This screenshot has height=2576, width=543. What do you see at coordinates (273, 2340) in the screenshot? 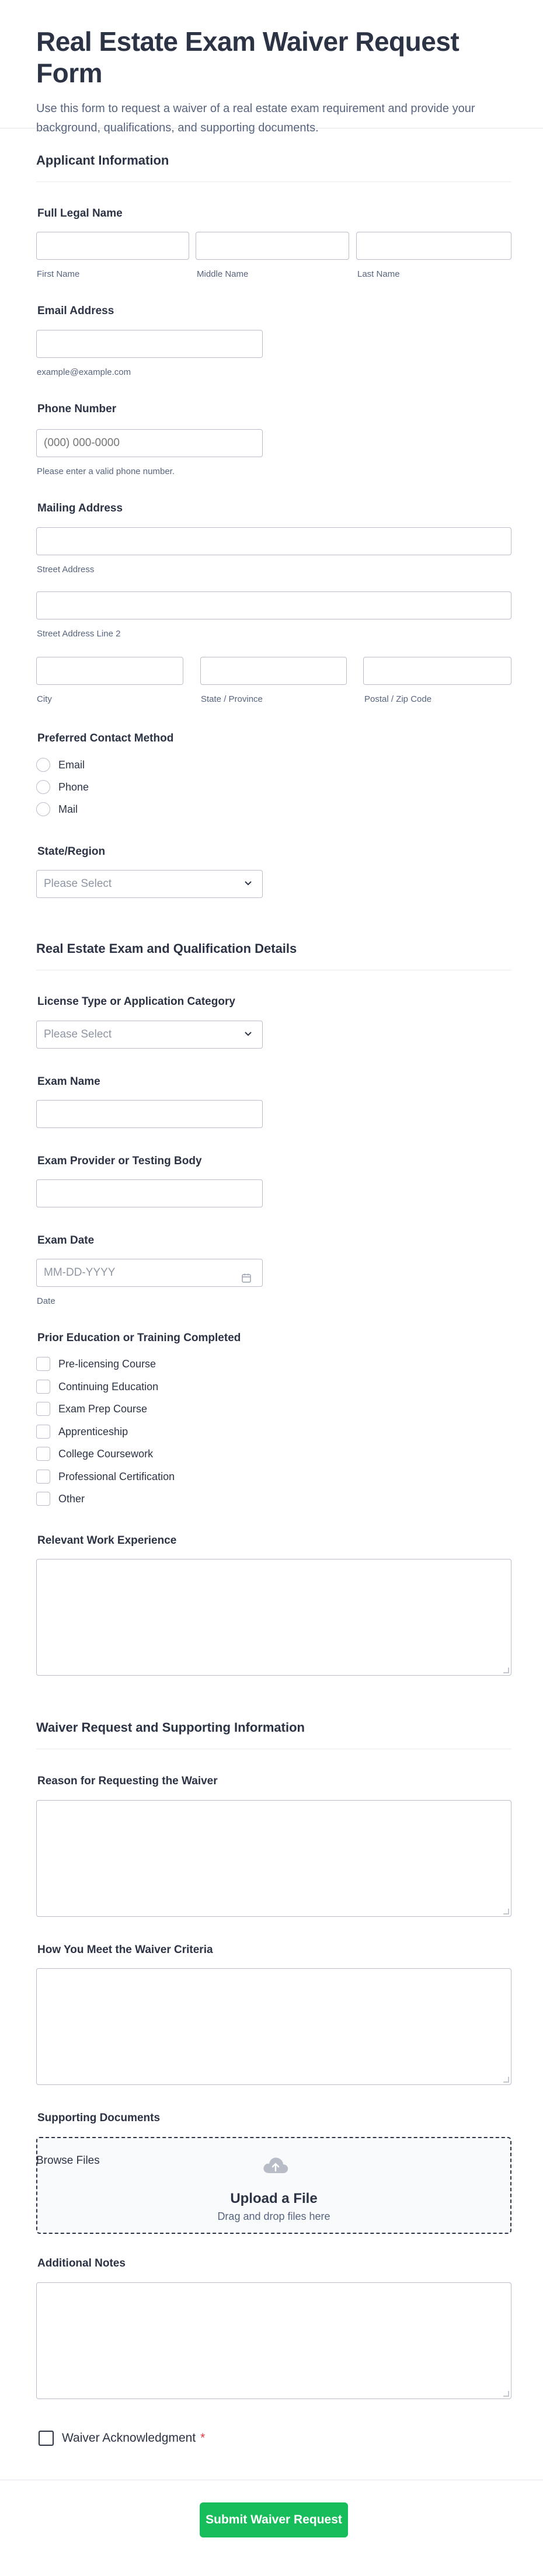
I see `additional-notes-textarea` at bounding box center [273, 2340].